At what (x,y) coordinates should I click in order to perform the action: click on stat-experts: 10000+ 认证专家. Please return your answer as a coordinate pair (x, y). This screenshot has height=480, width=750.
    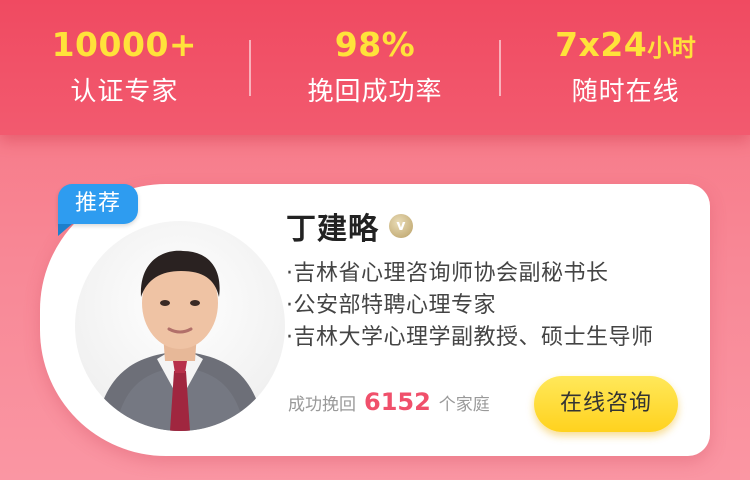
    Looking at the image, I should click on (124, 67).